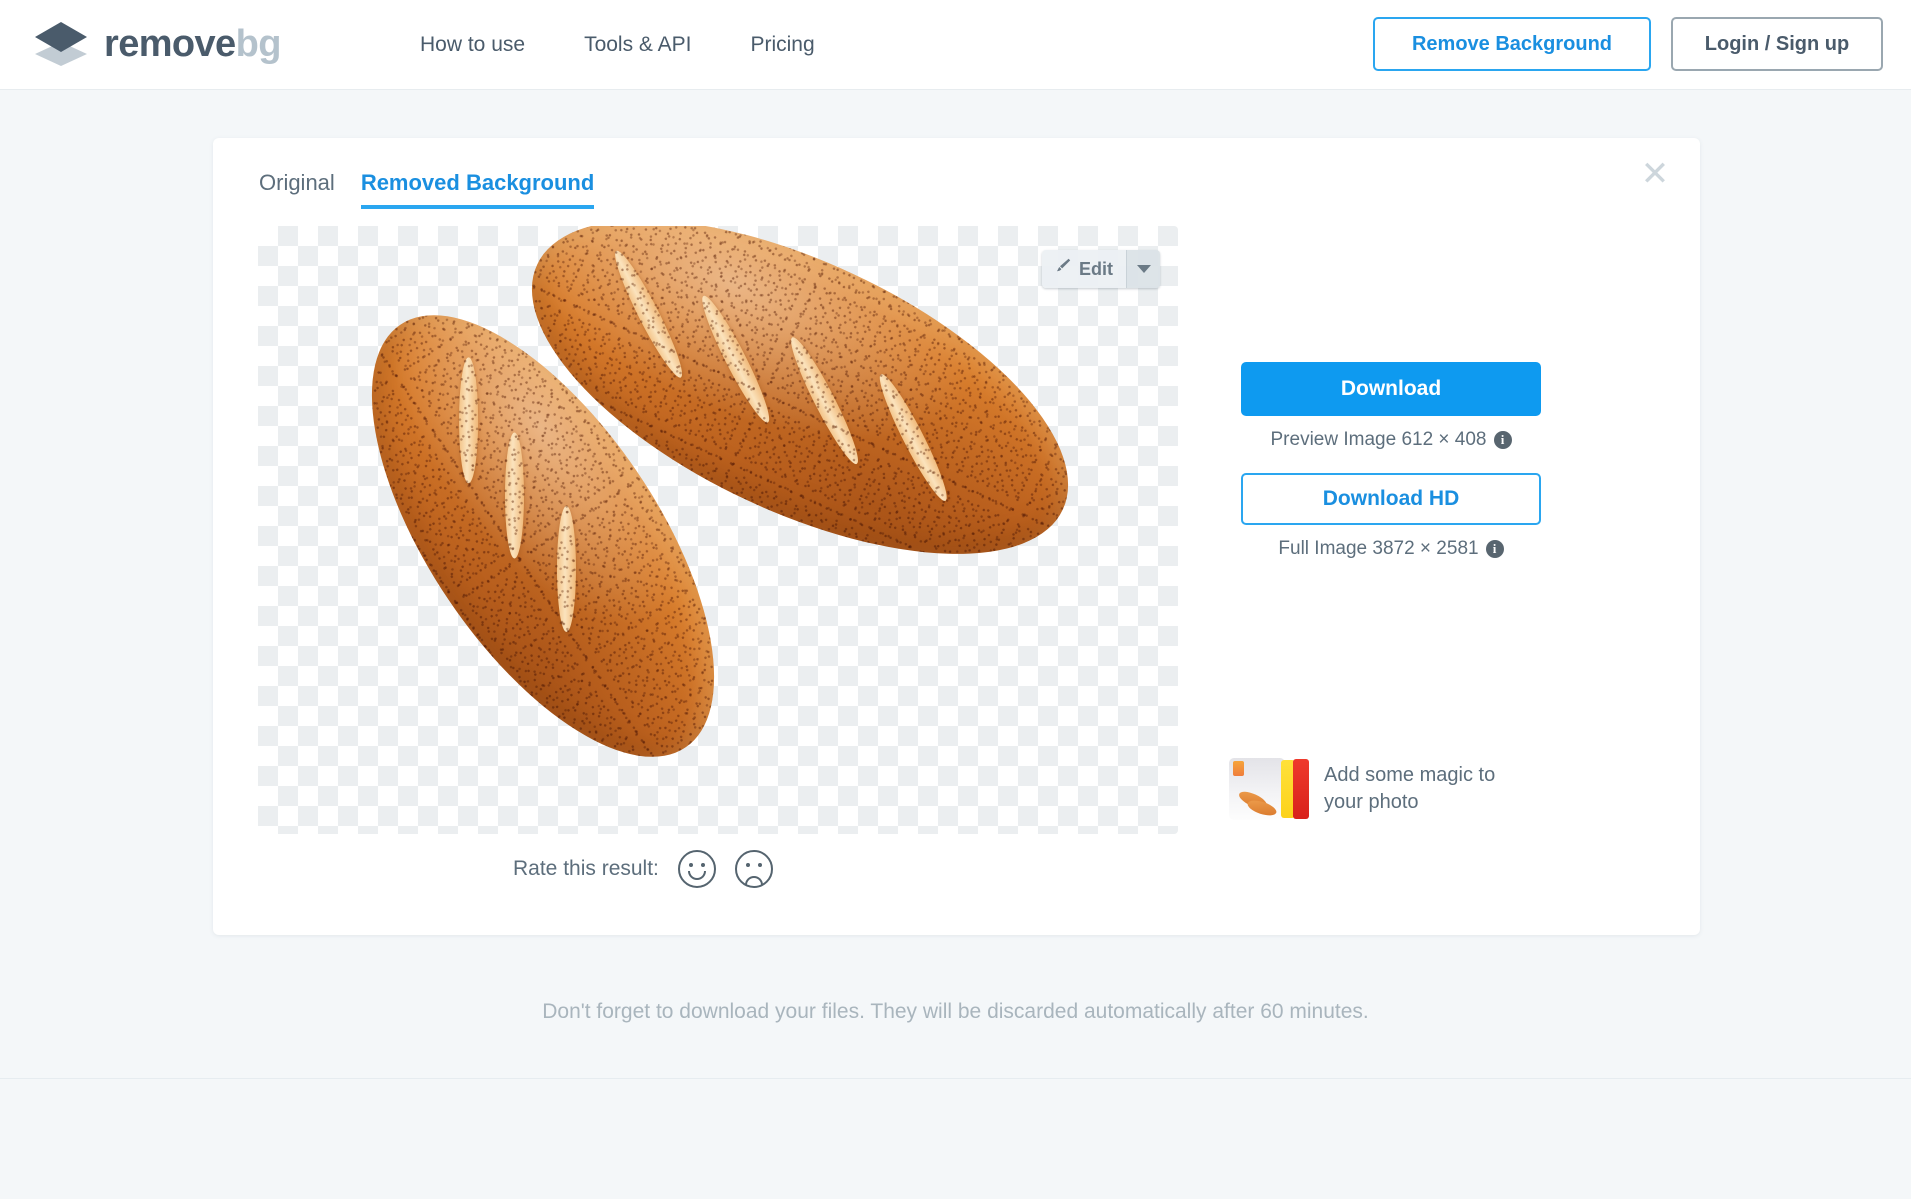  I want to click on tab-original: Original, so click(297, 189).